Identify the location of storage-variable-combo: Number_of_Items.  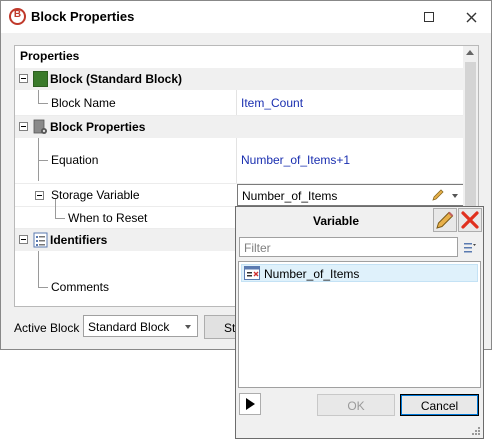
(350, 195).